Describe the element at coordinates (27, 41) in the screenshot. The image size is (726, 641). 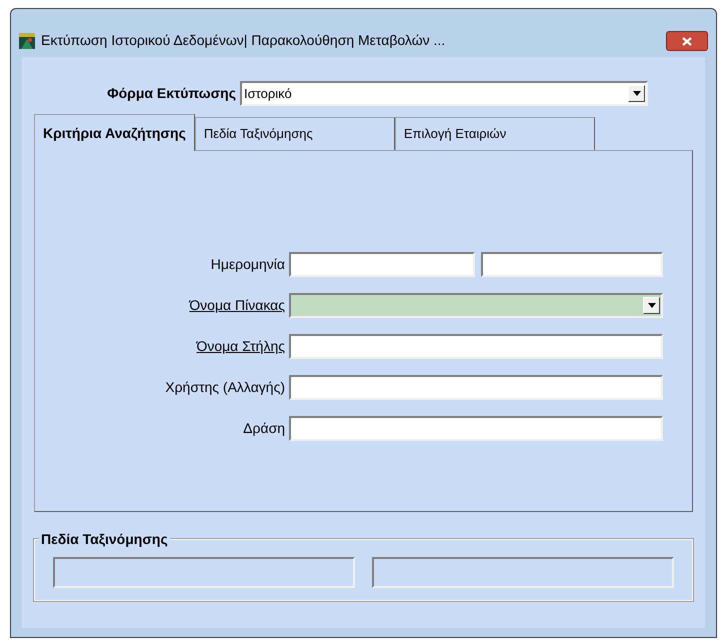
I see `app-icon` at that location.